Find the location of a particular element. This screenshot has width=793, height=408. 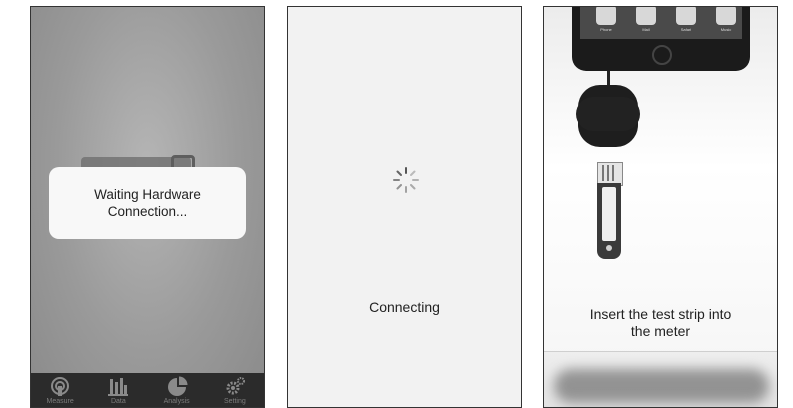

gears-icon is located at coordinates (235, 386).